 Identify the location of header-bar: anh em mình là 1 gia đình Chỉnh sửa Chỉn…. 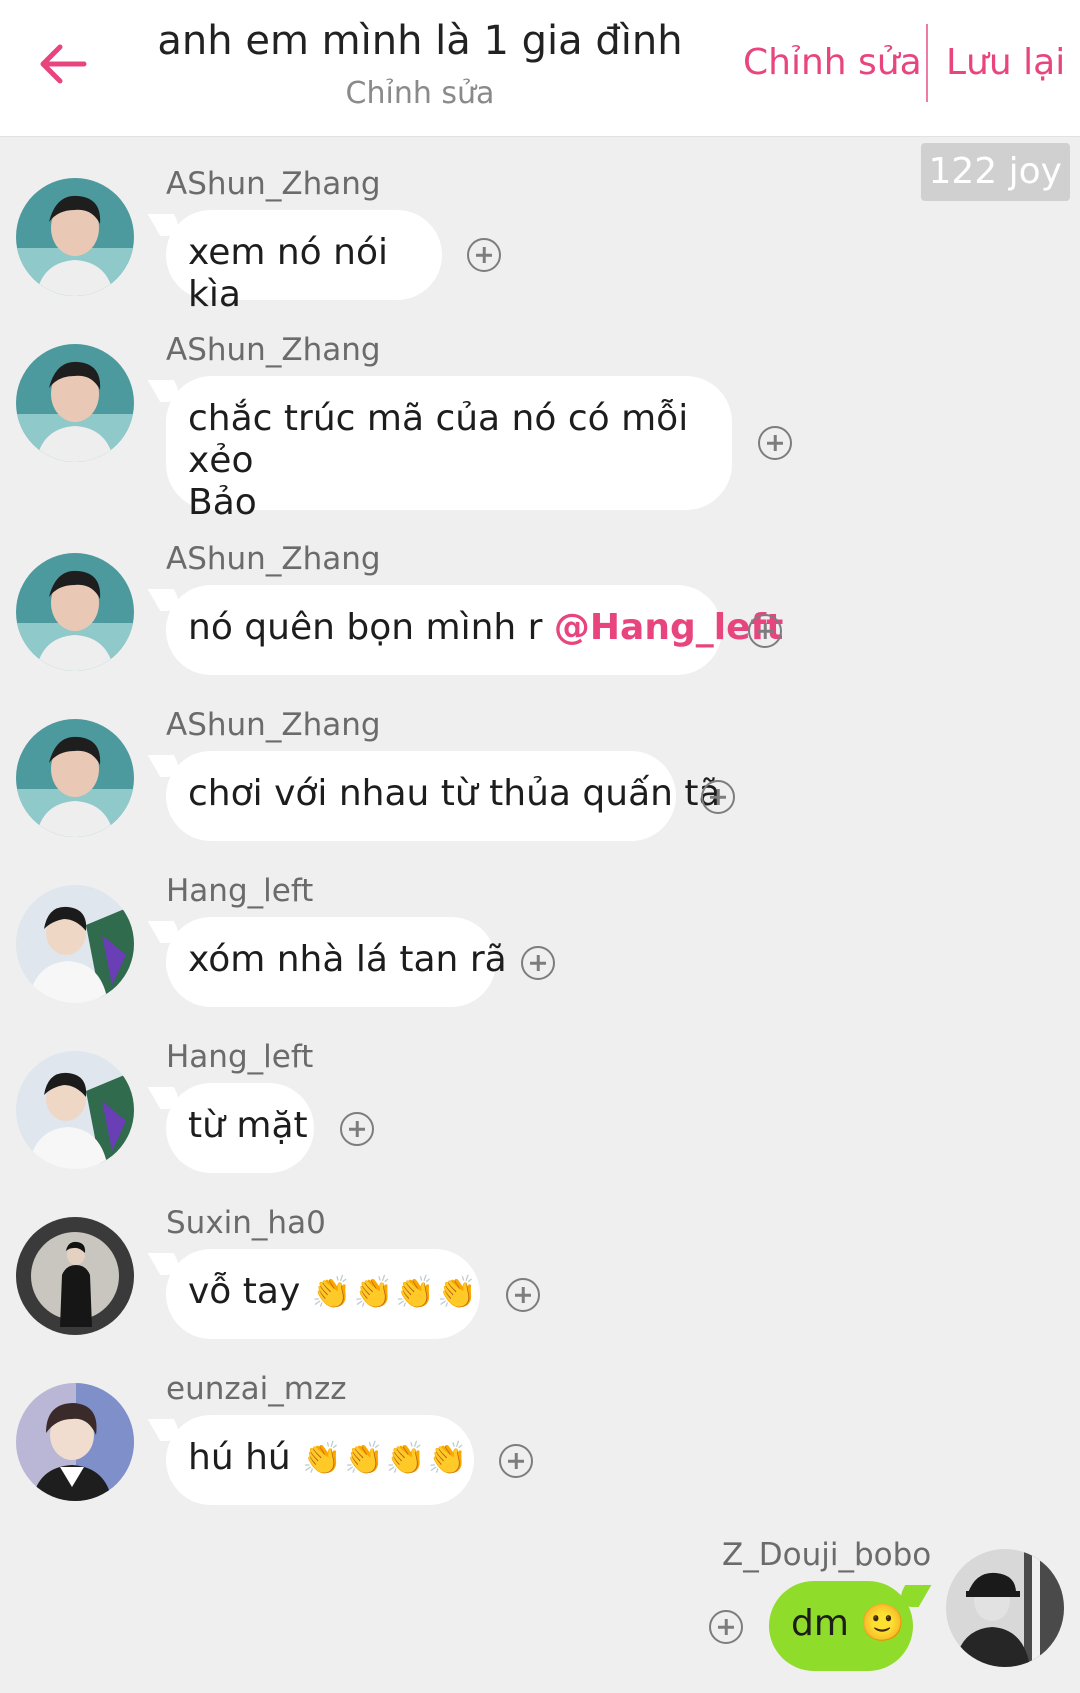
(540, 68).